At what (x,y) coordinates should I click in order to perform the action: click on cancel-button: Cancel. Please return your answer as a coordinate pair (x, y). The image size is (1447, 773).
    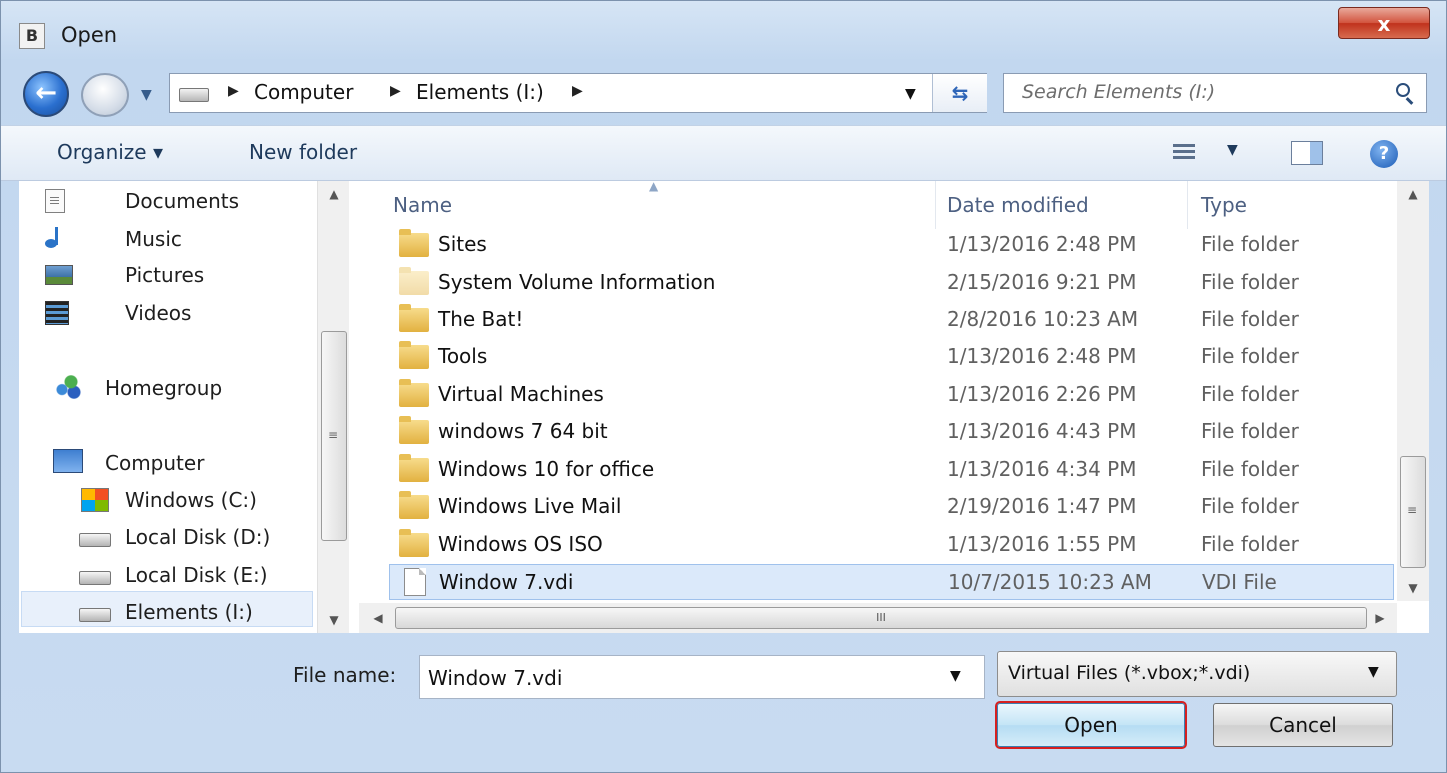
    Looking at the image, I should click on (1303, 725).